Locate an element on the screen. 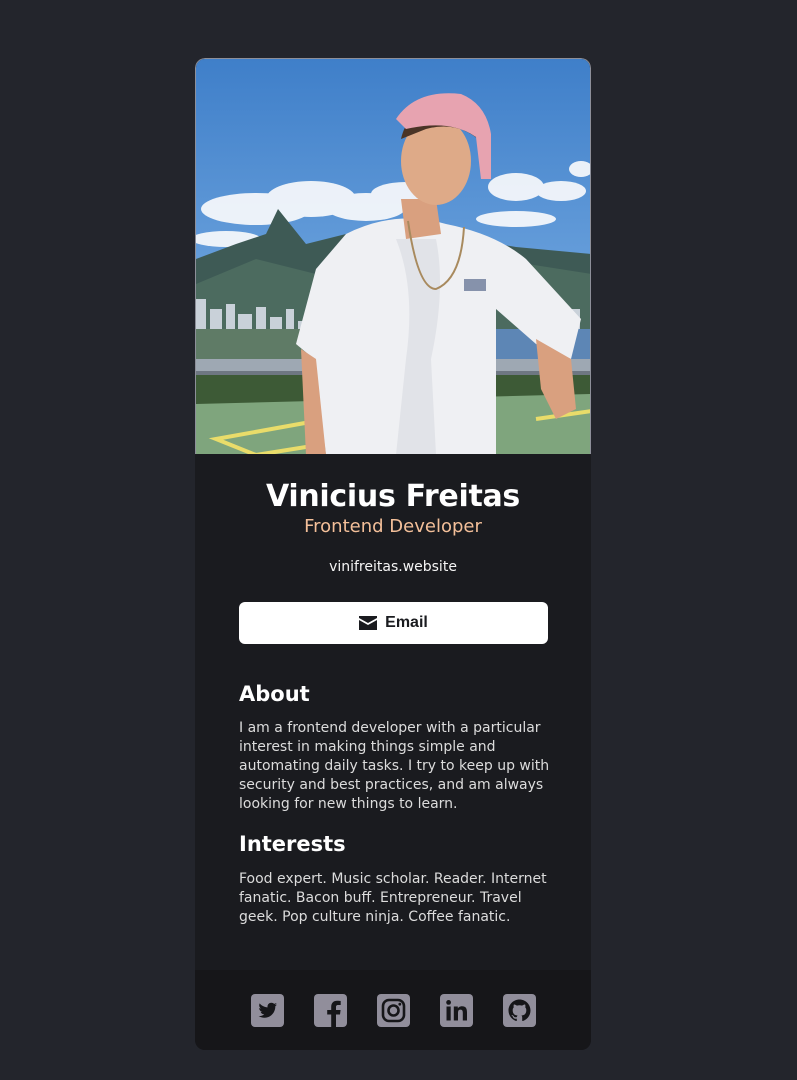 The height and width of the screenshot is (1080, 797). social-footer is located at coordinates (393, 1010).